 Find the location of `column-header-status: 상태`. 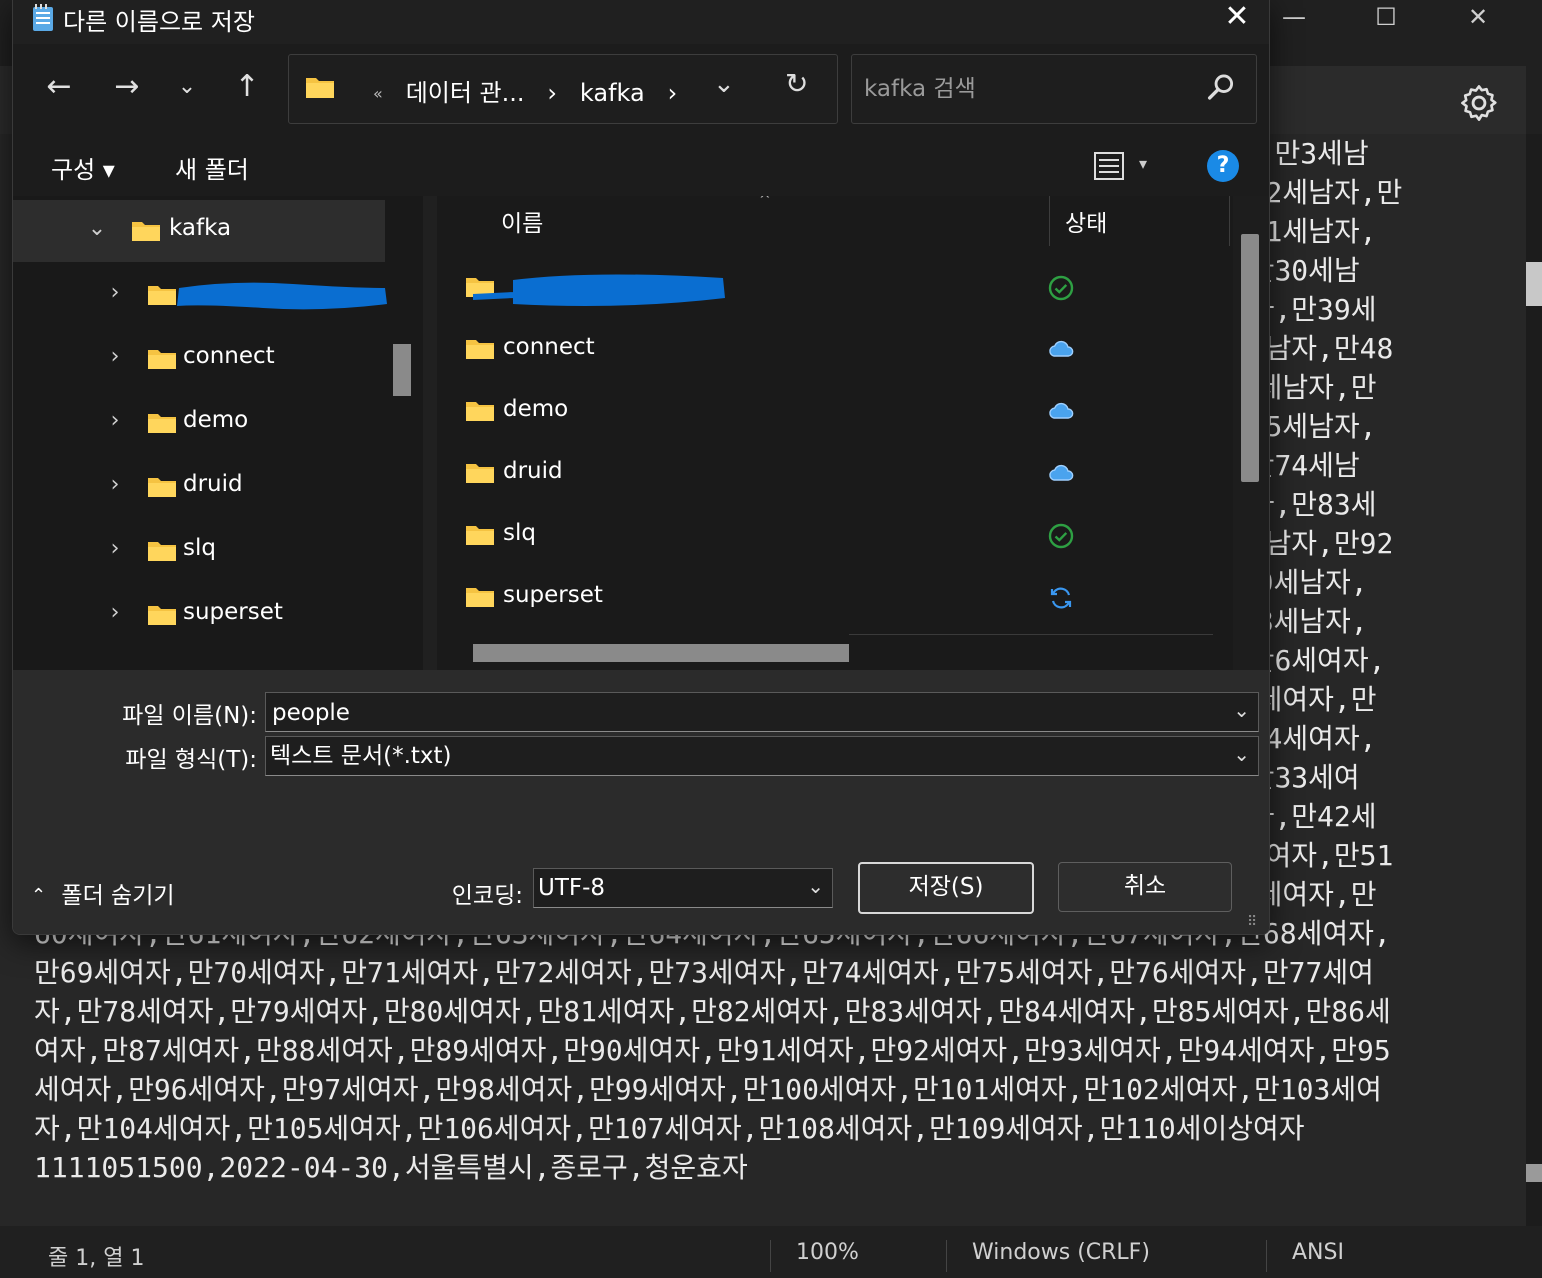

column-header-status: 상태 is located at coordinates (1086, 221).